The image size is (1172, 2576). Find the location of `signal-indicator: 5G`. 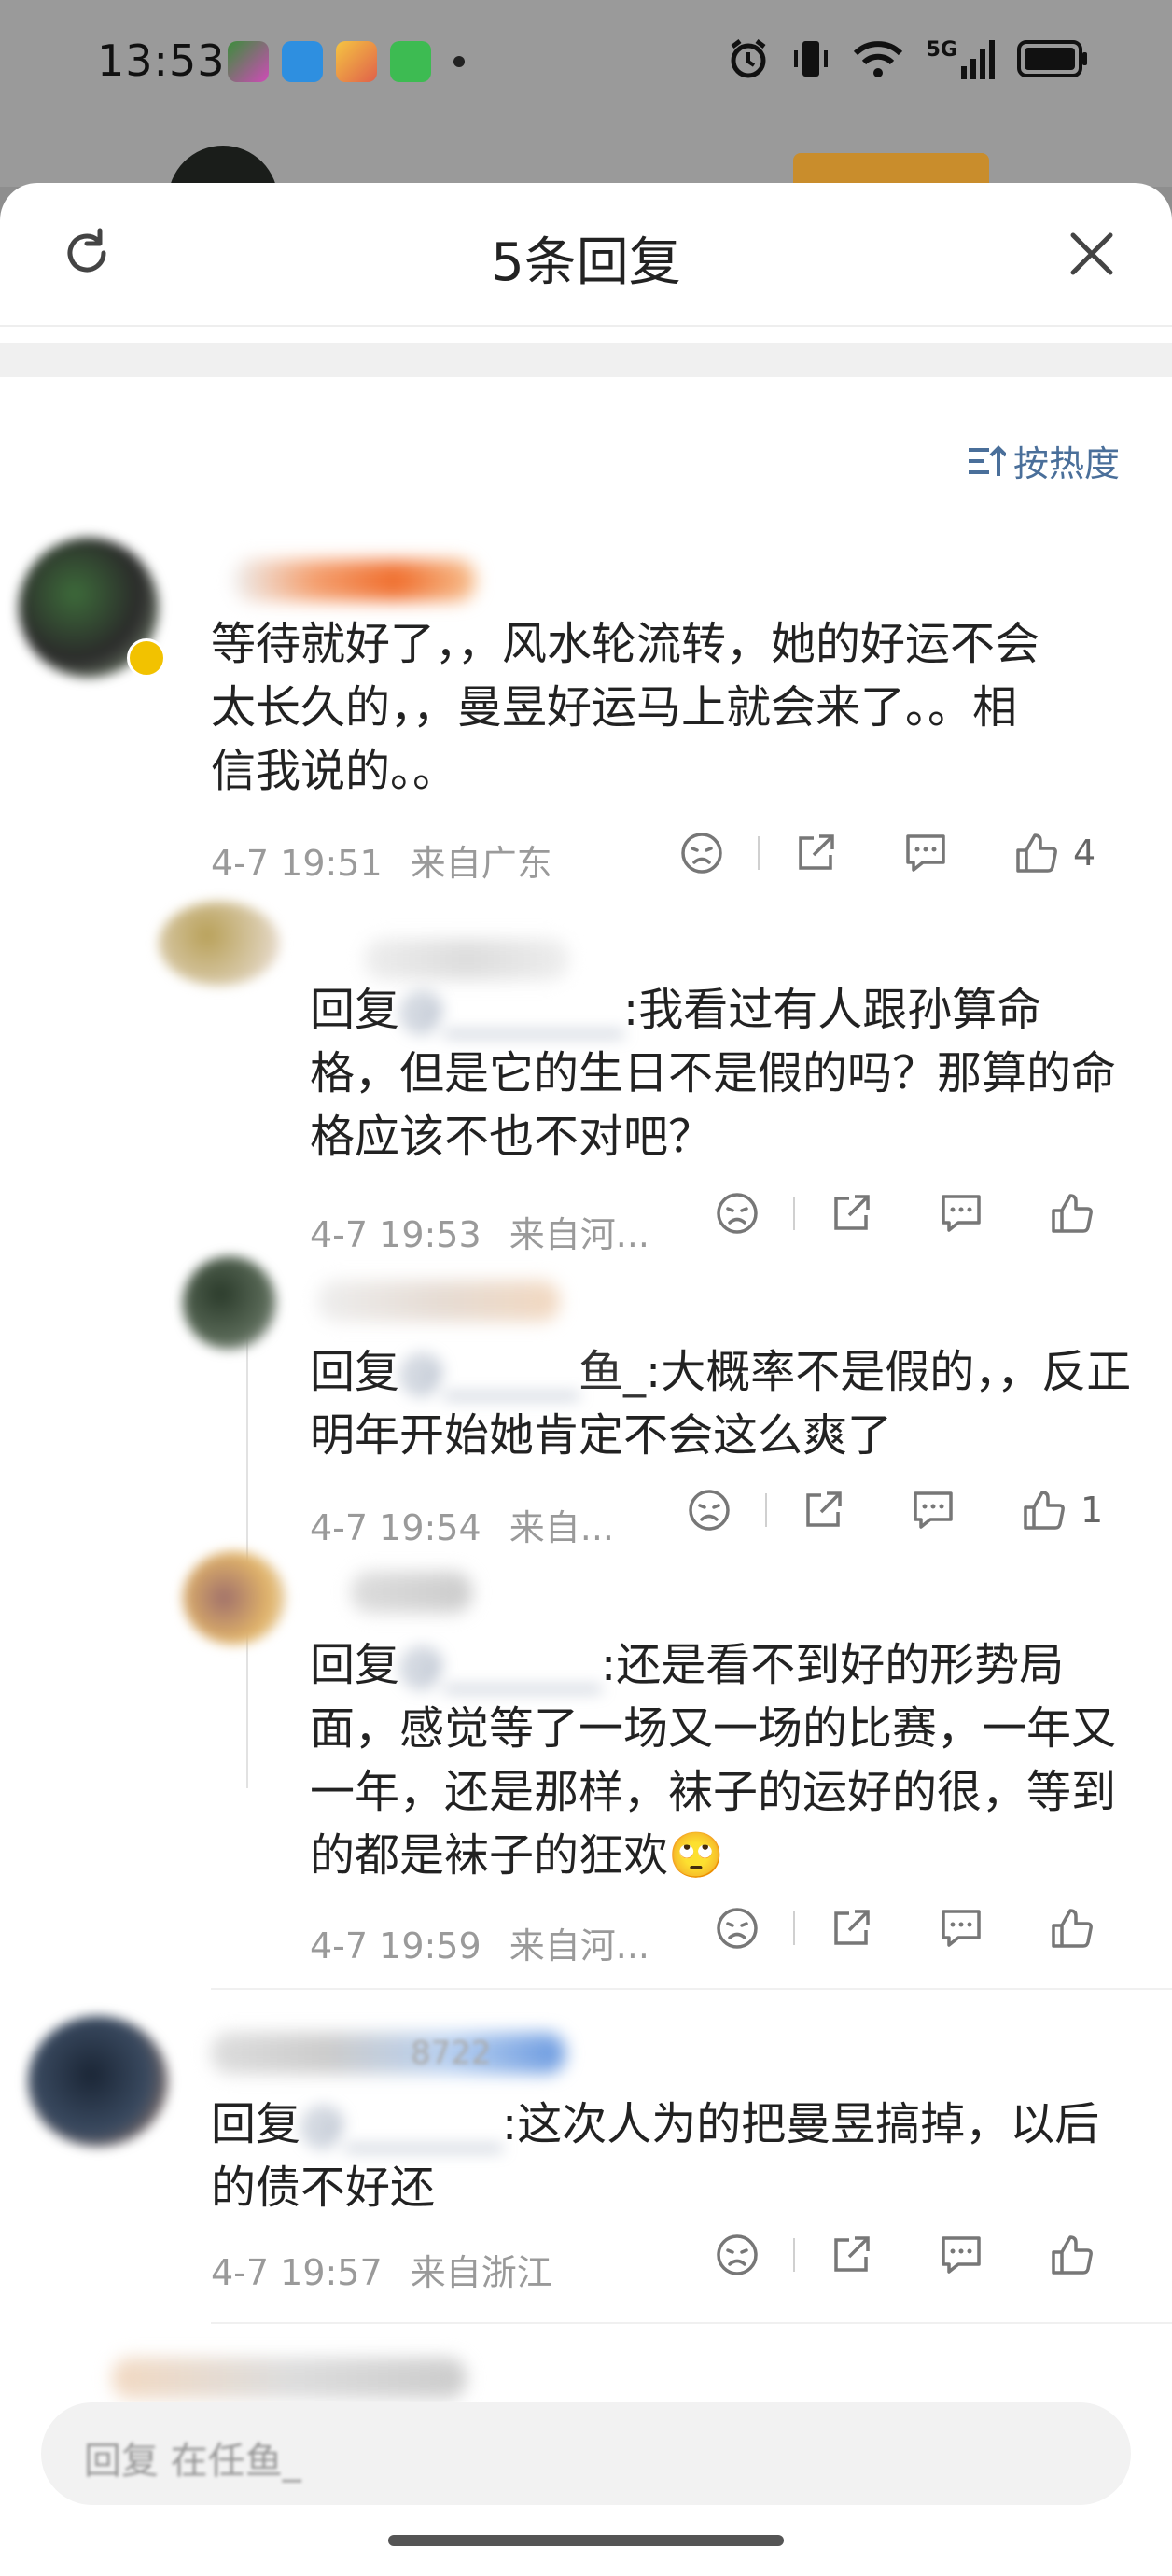

signal-indicator: 5G is located at coordinates (961, 58).